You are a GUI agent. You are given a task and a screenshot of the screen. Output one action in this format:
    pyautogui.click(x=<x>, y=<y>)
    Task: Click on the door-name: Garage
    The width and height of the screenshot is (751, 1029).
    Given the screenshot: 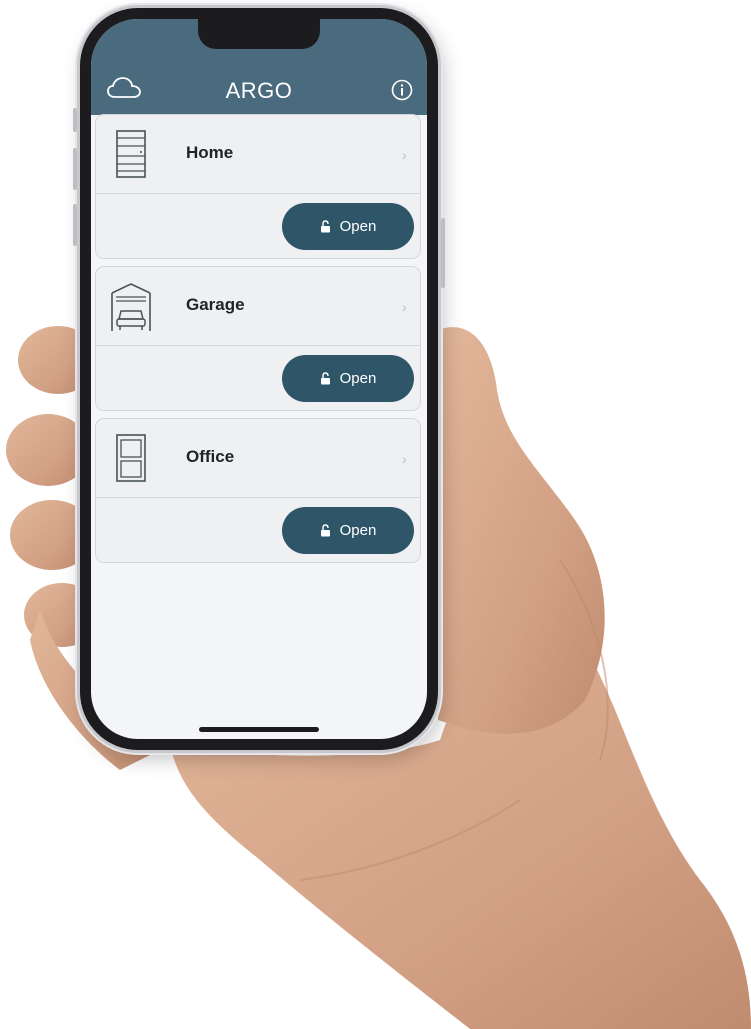 What is the action you would take?
    pyautogui.click(x=215, y=304)
    